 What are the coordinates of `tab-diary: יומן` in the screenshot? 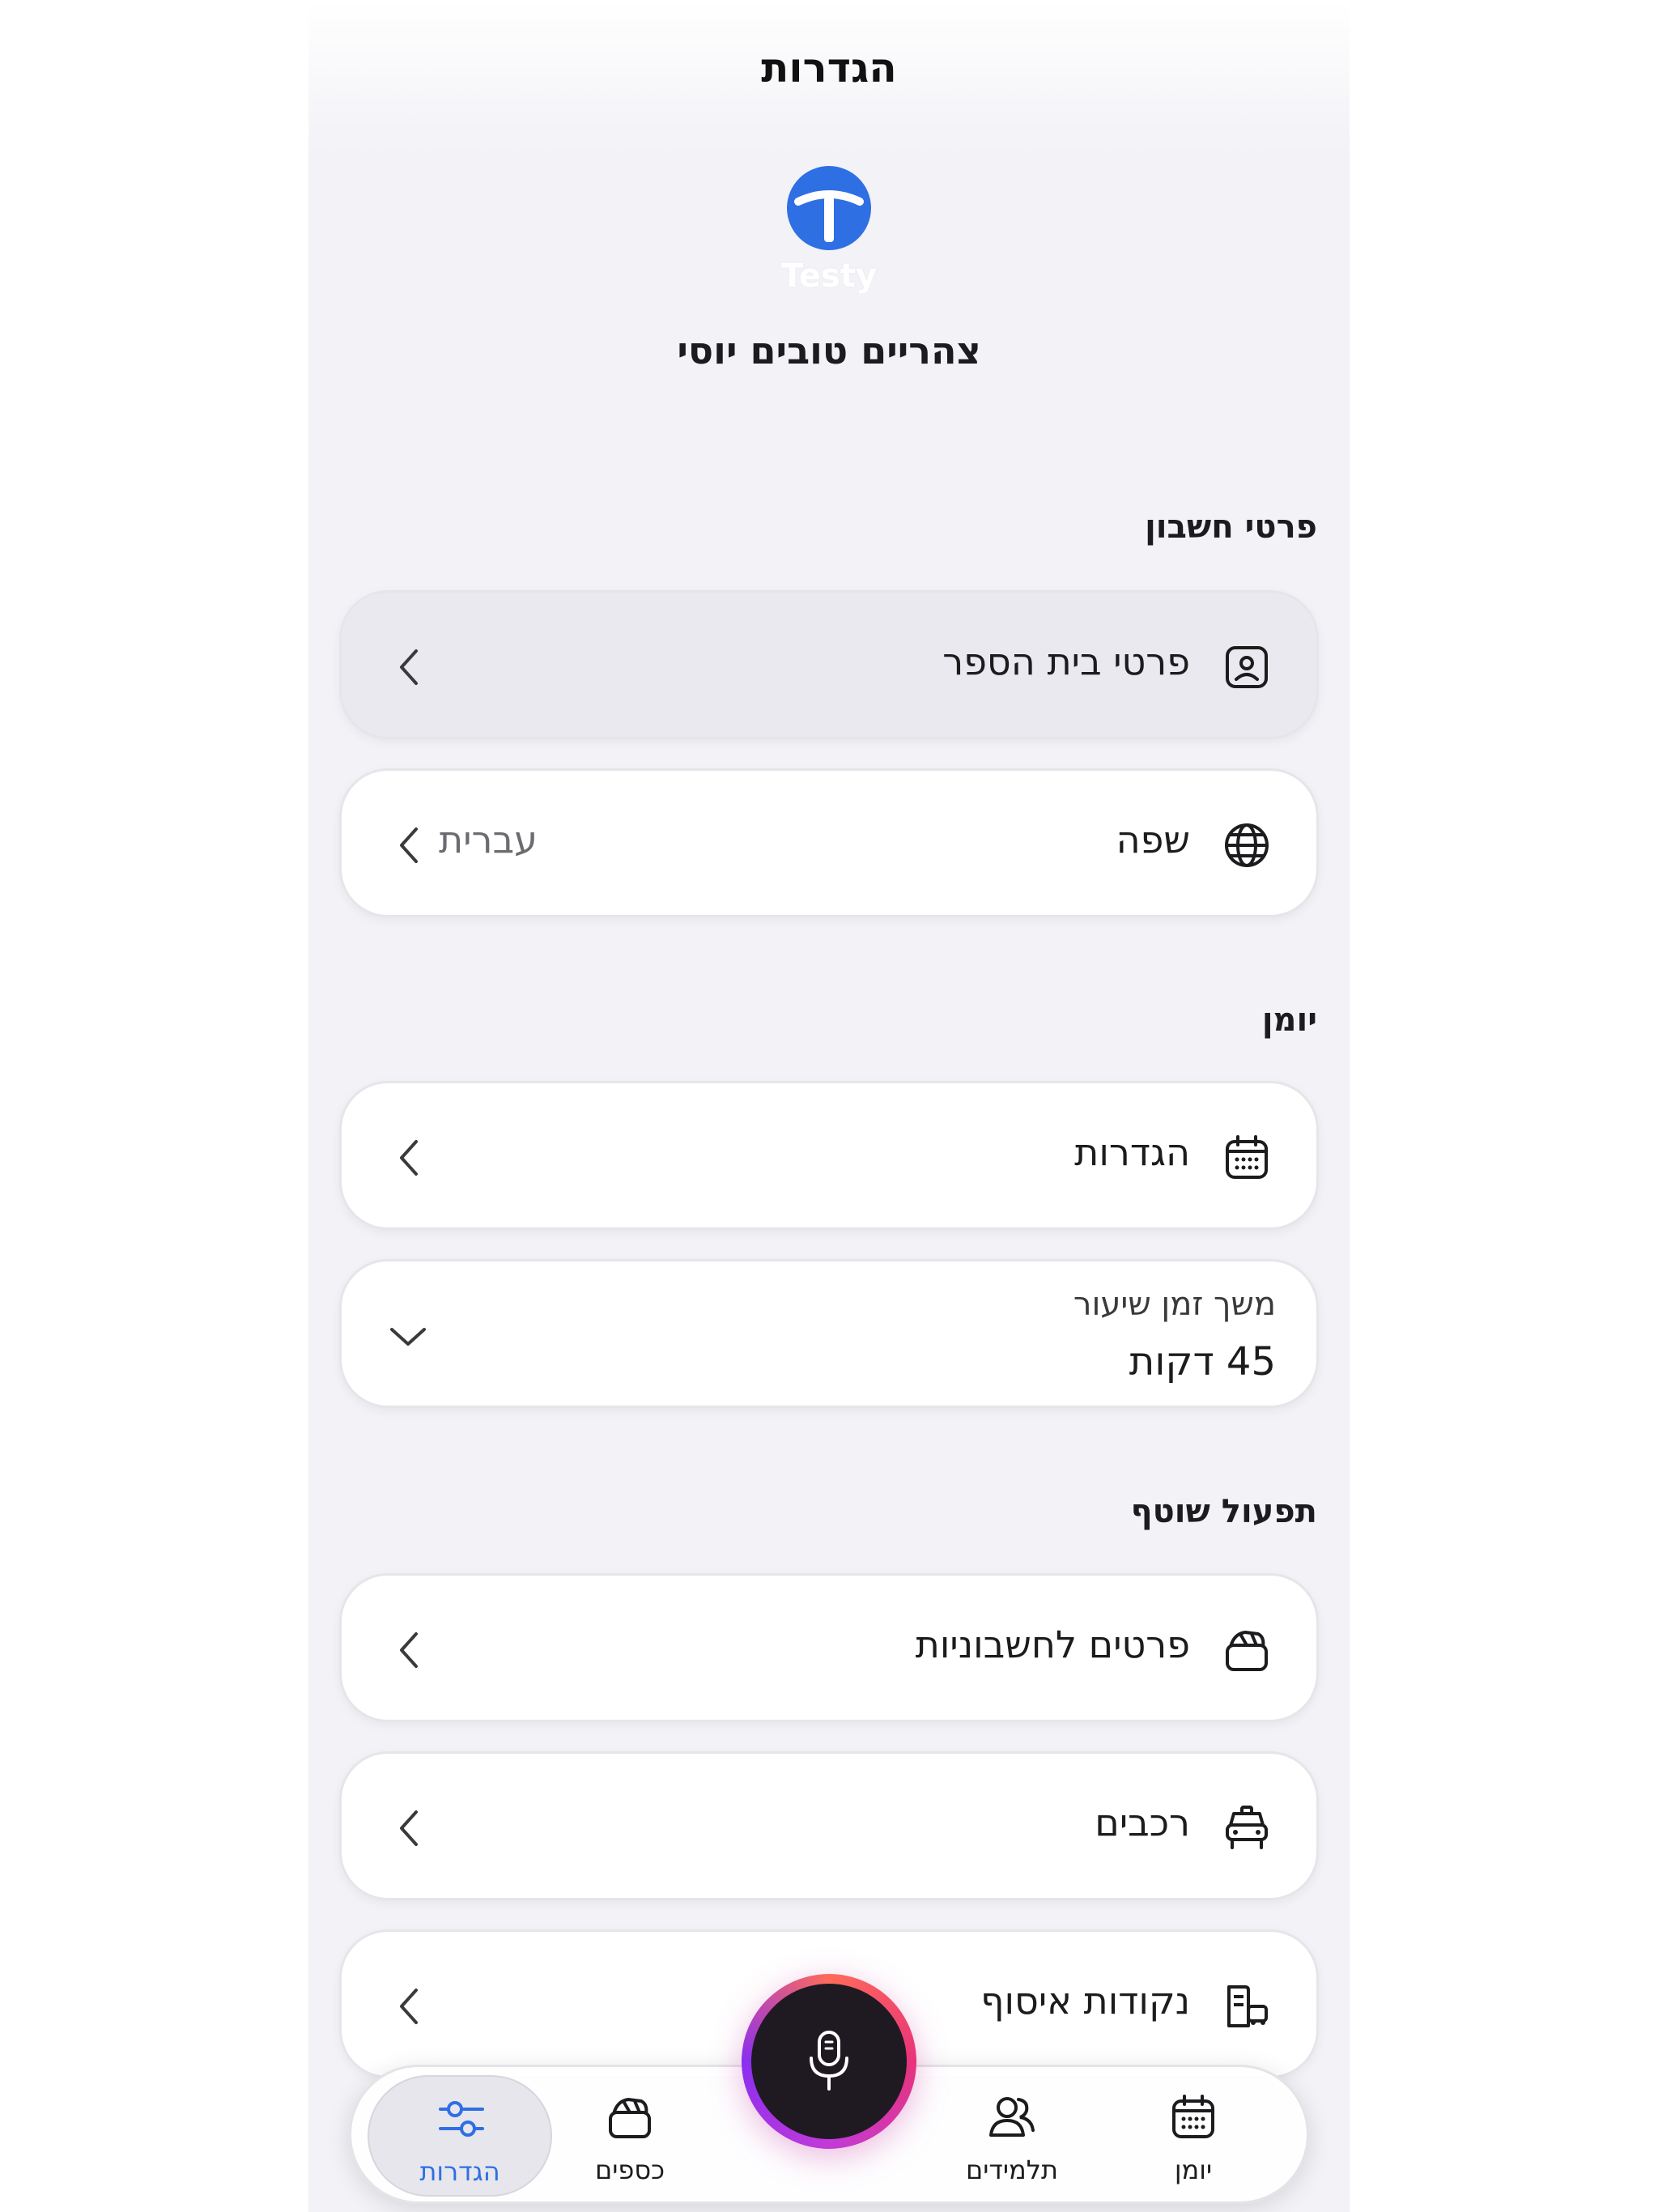 It's located at (1193, 2136).